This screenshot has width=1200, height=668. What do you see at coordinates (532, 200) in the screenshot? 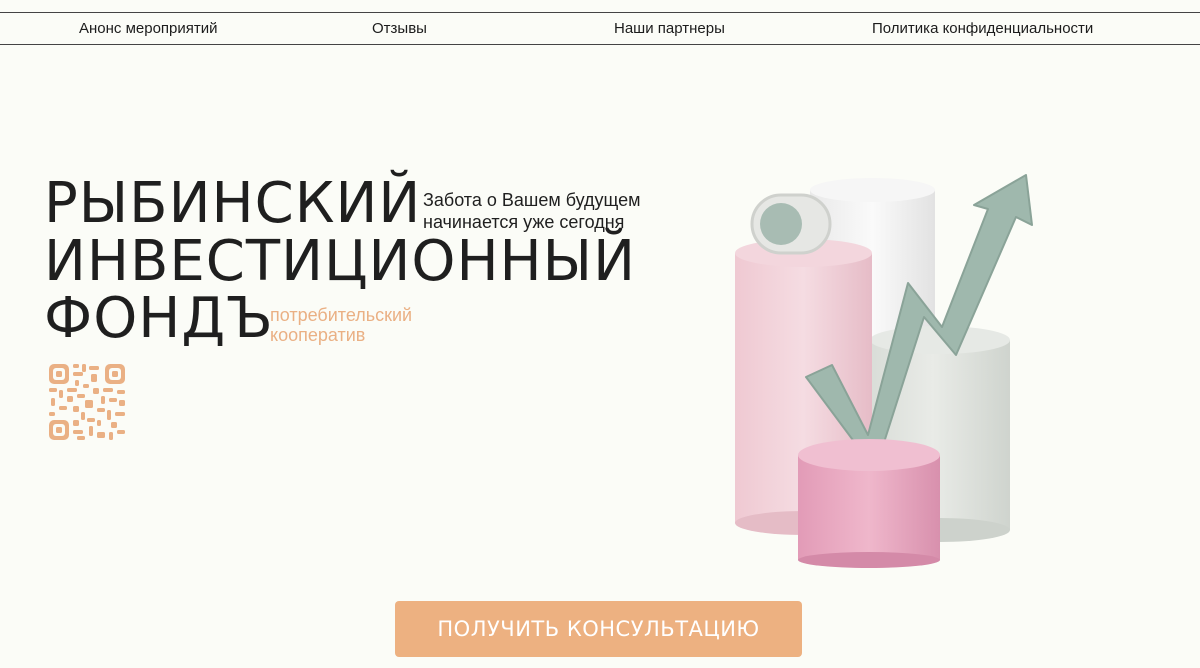
I see `tagline-line-1: Забота о Вашем будущем` at bounding box center [532, 200].